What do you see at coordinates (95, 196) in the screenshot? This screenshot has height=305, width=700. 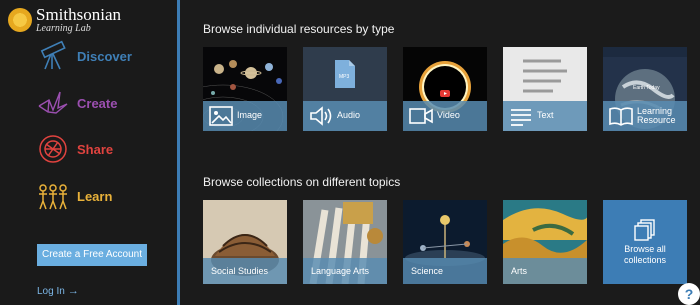 I see `nav-learn-label: Learn` at bounding box center [95, 196].